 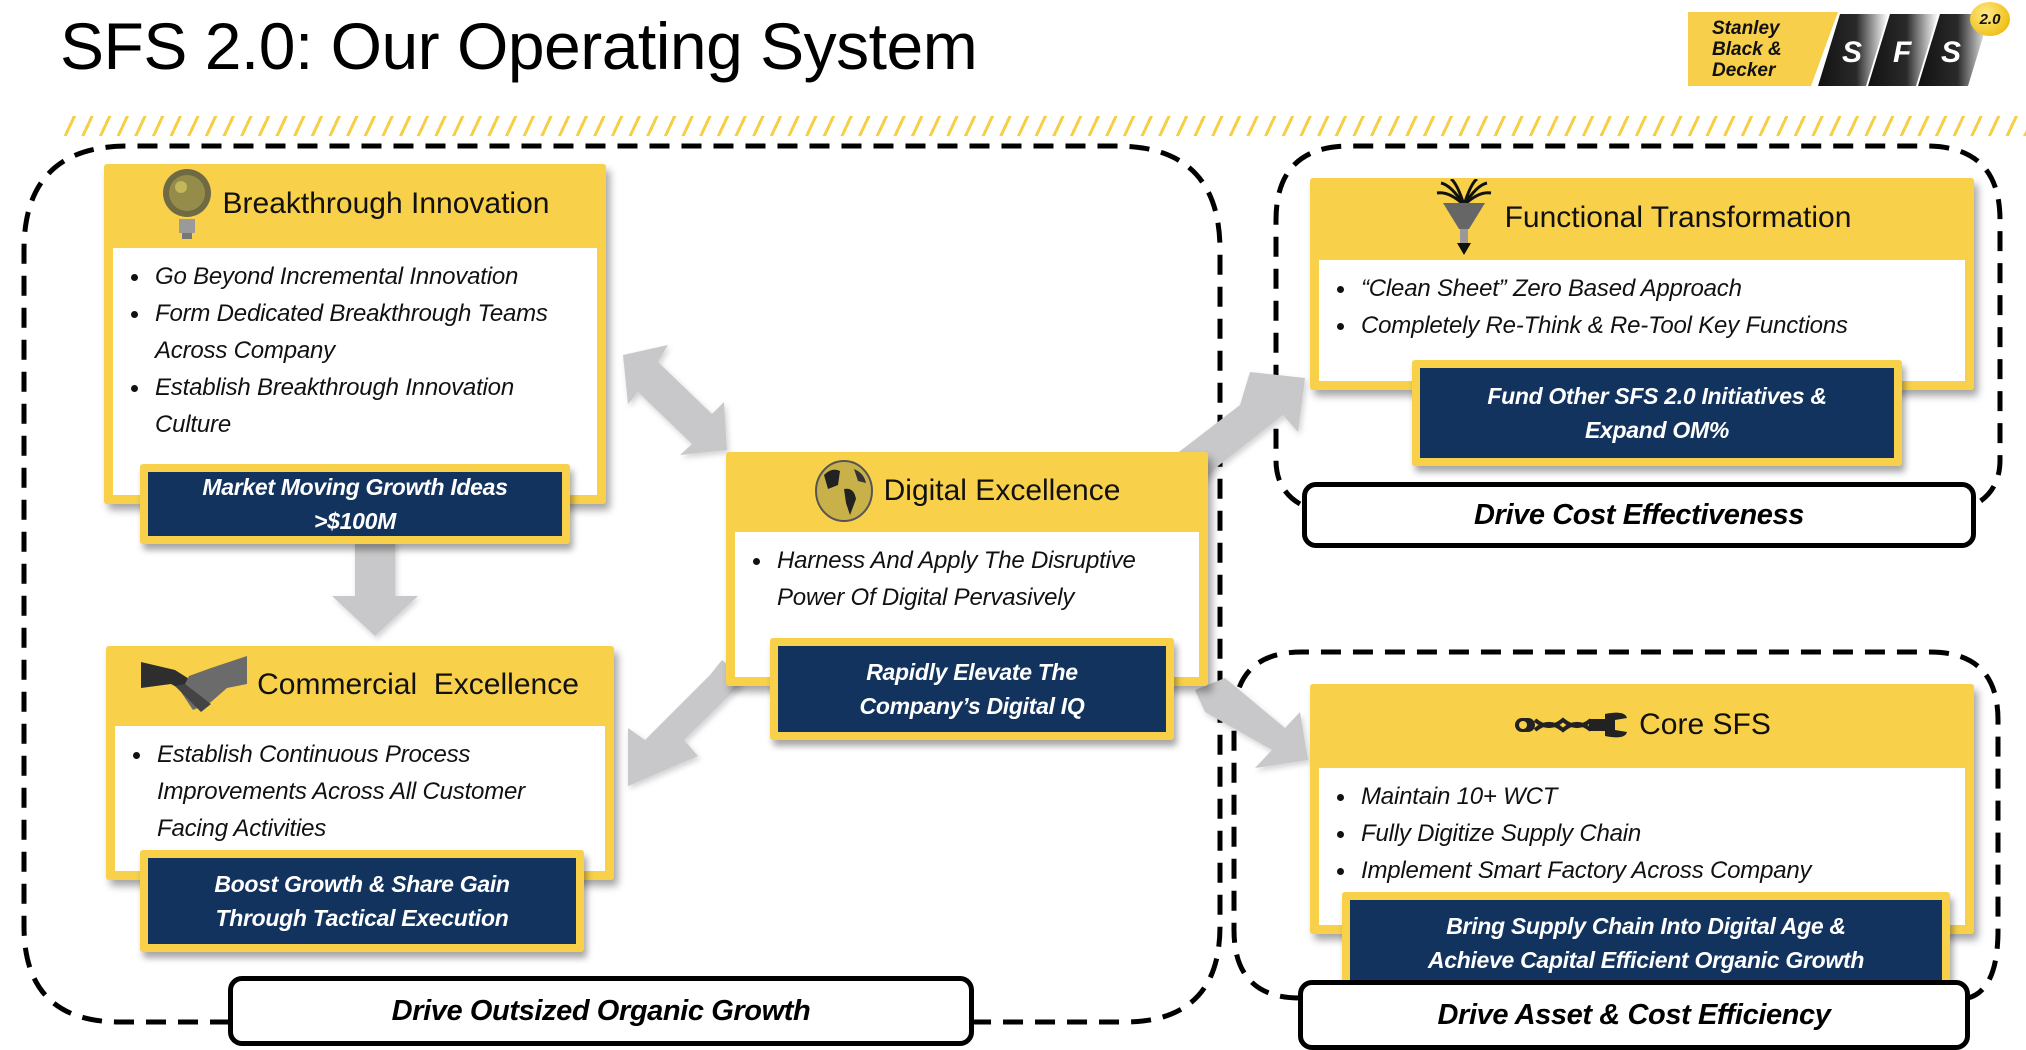 I want to click on card-header: Digital Excellence, so click(x=967, y=491).